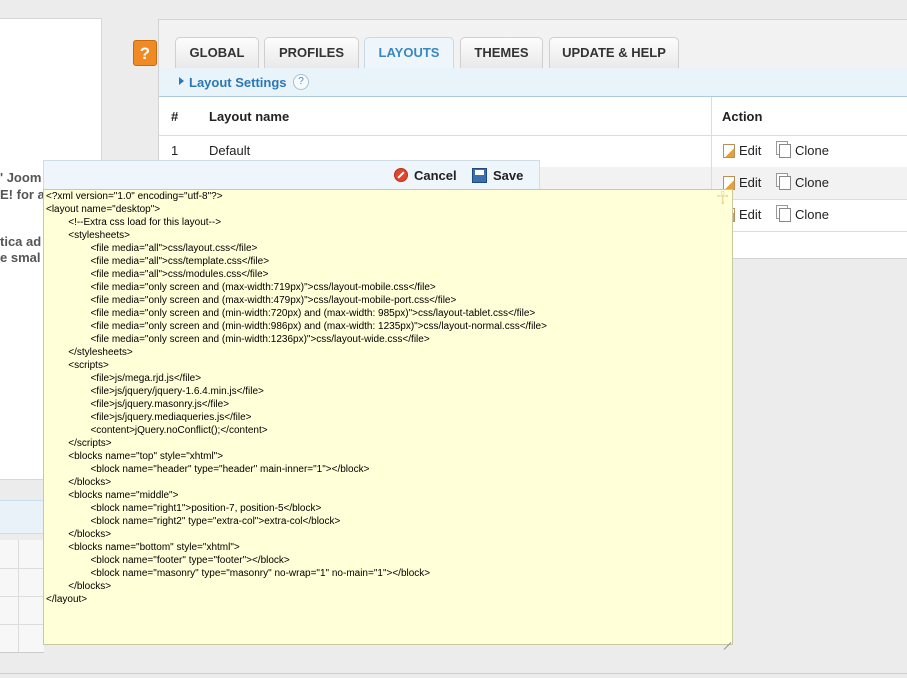 The height and width of the screenshot is (678, 907). What do you see at coordinates (742, 116) in the screenshot?
I see `column-action-header: Action` at bounding box center [742, 116].